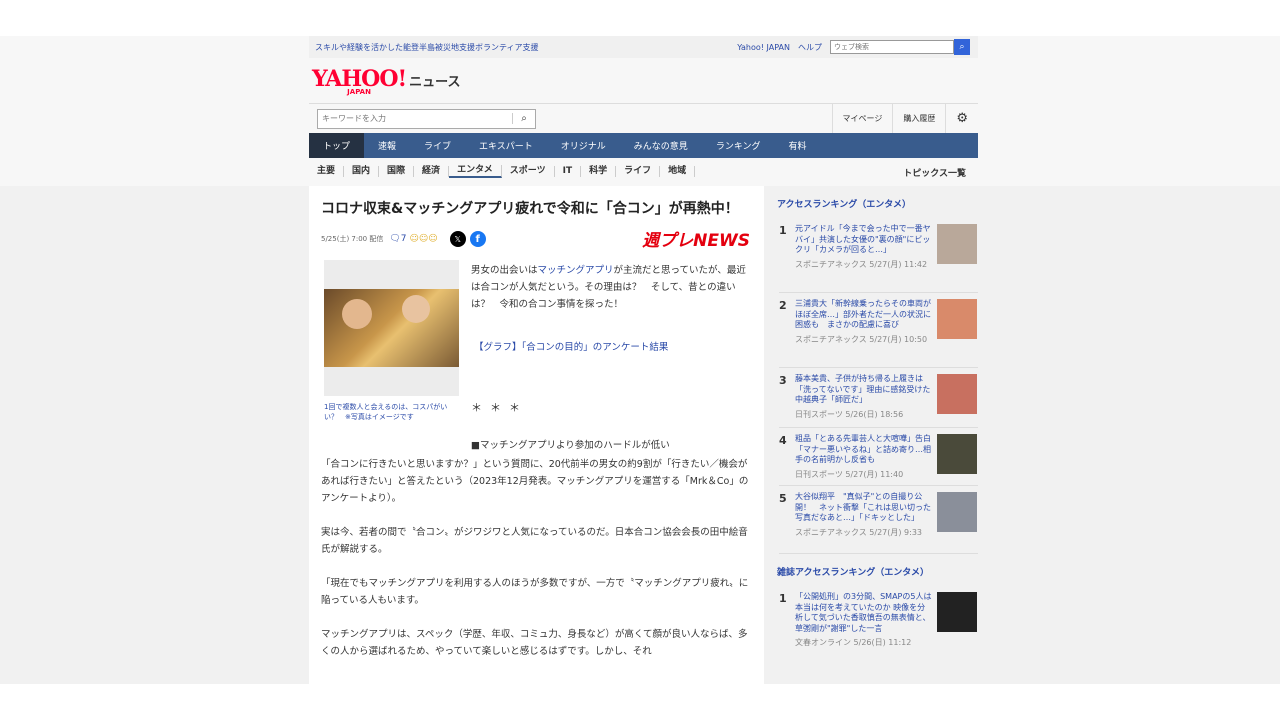 Image resolution: width=1280 pixels, height=720 pixels. I want to click on history-link: 購入履歴, so click(918, 118).